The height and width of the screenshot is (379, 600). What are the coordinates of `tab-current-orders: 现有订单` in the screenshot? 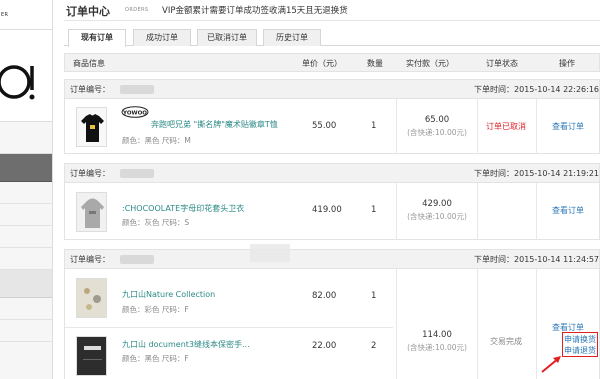 It's located at (97, 38).